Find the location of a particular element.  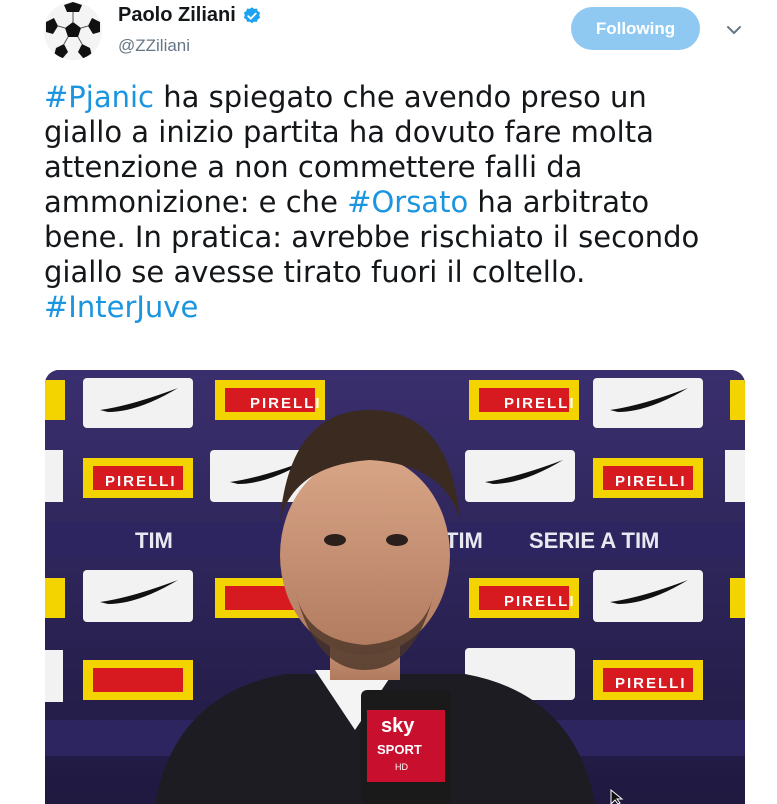

tweet-text-segment: ammonizione: e che is located at coordinates (196, 202).